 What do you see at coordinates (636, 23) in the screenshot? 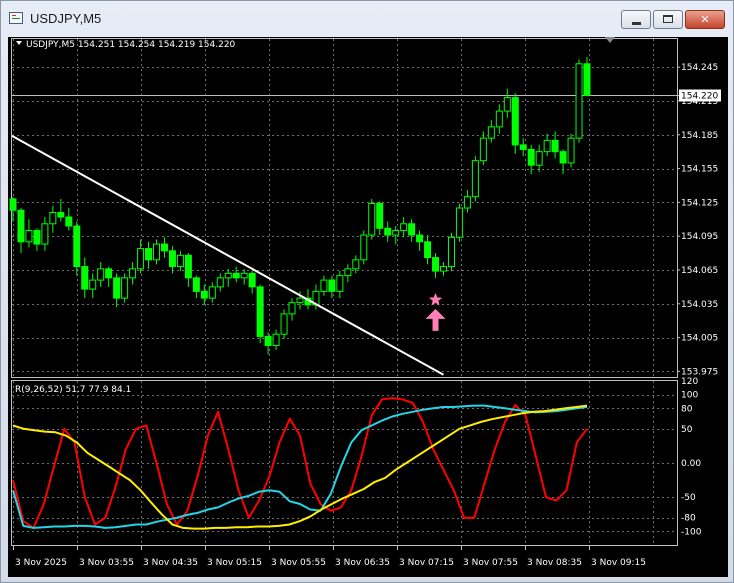
I see `minimize-icon` at bounding box center [636, 23].